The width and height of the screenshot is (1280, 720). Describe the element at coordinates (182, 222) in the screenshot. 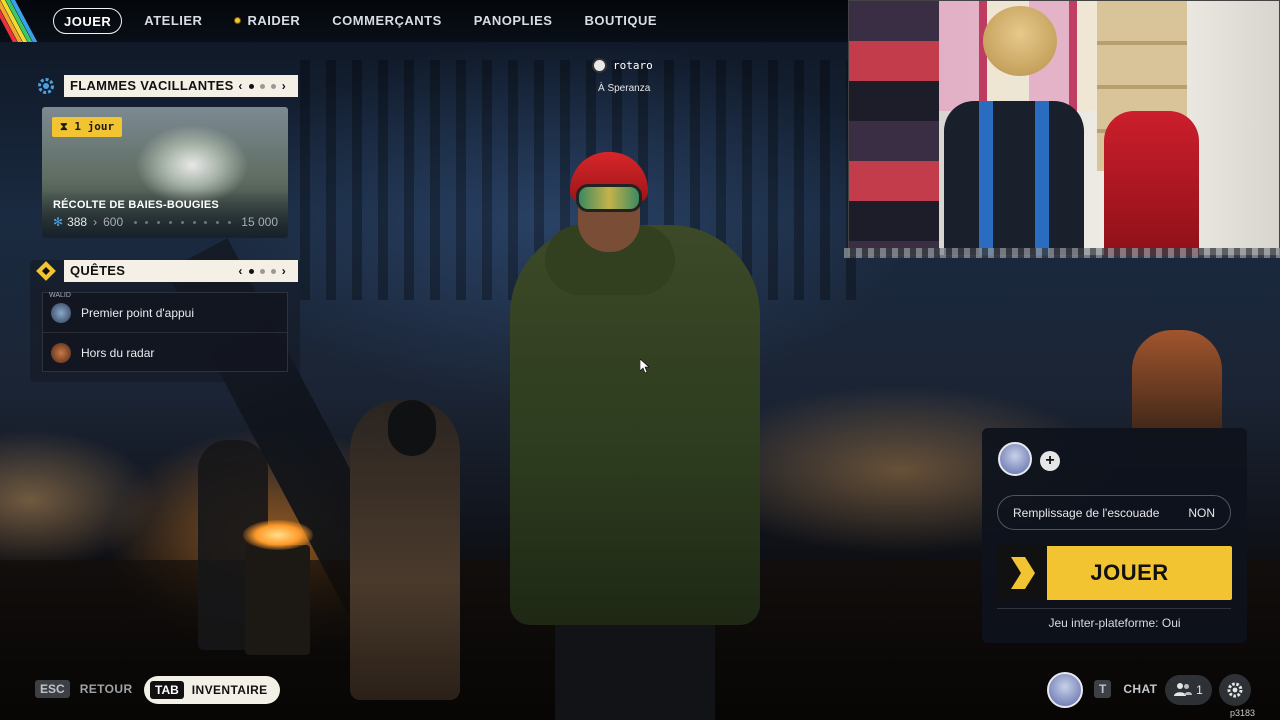

I see `event-progress-track` at that location.